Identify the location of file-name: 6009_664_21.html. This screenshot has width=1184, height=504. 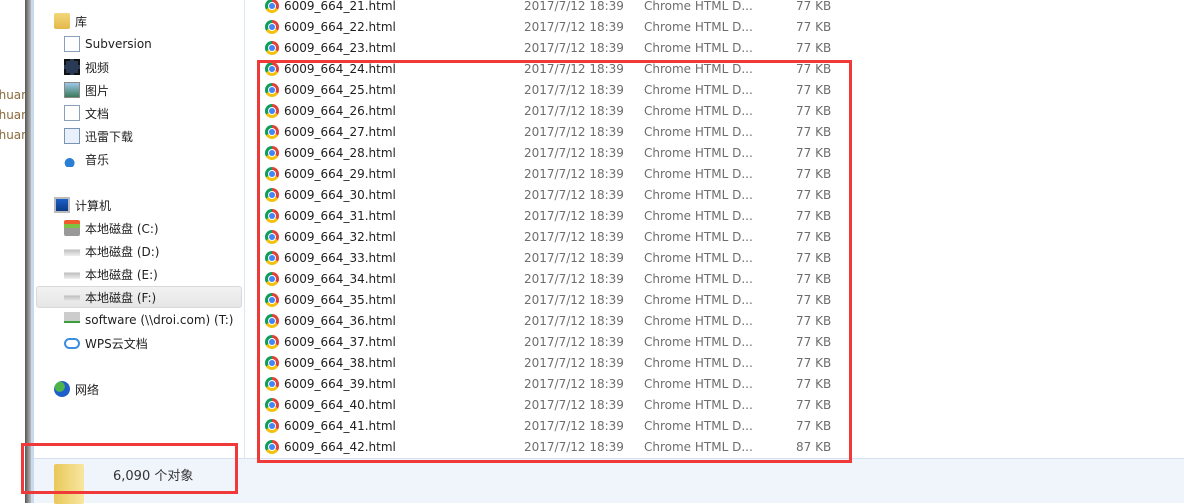
(340, 6).